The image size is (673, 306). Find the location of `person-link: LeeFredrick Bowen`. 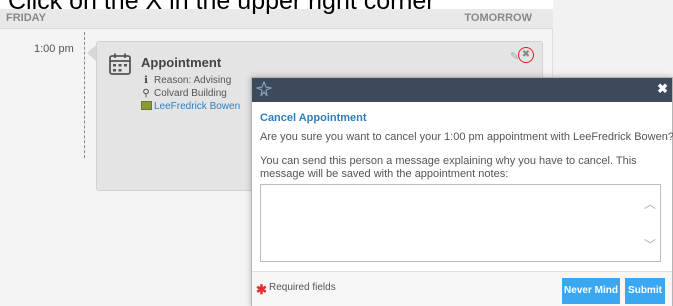

person-link: LeeFredrick Bowen is located at coordinates (197, 106).